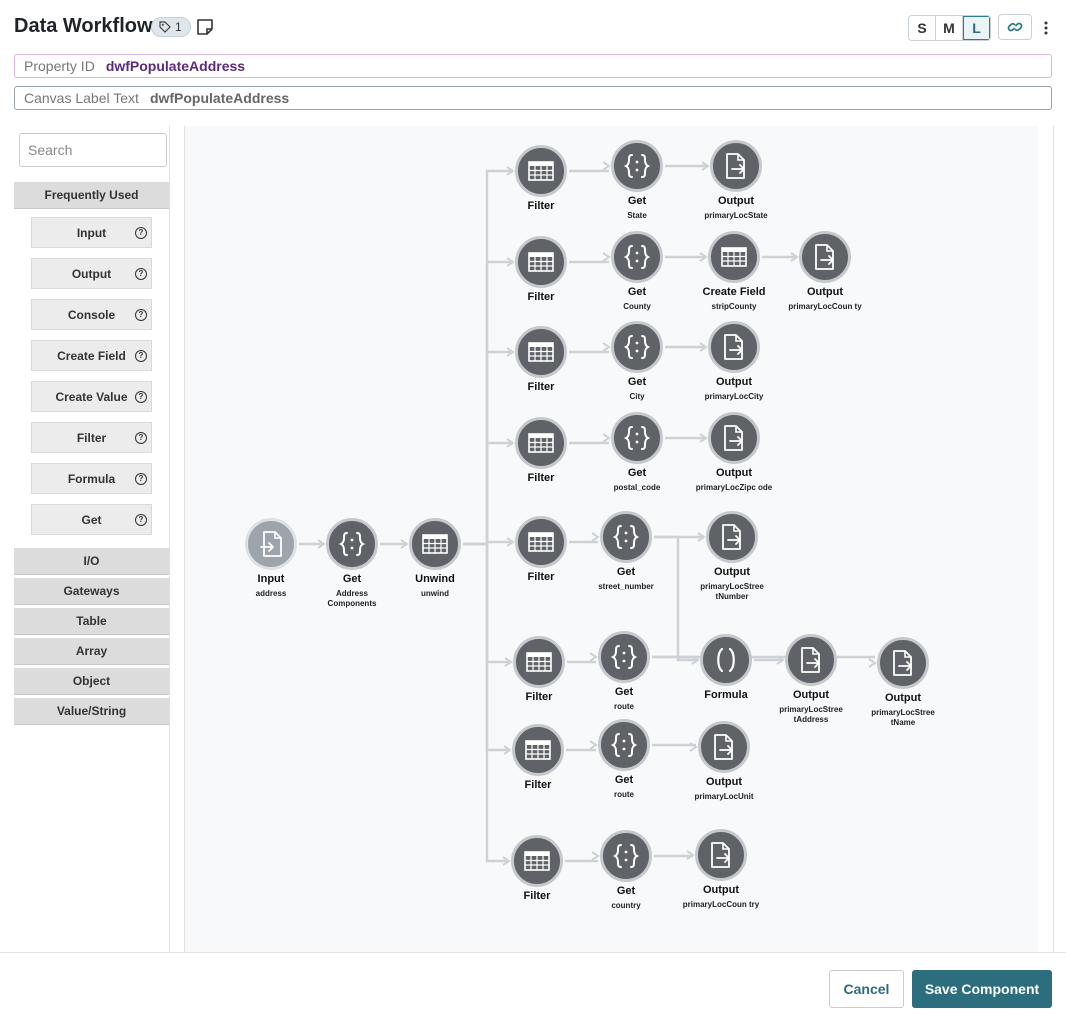 This screenshot has height=1019, width=1066. What do you see at coordinates (435, 579) in the screenshot?
I see `node-label: Unwind` at bounding box center [435, 579].